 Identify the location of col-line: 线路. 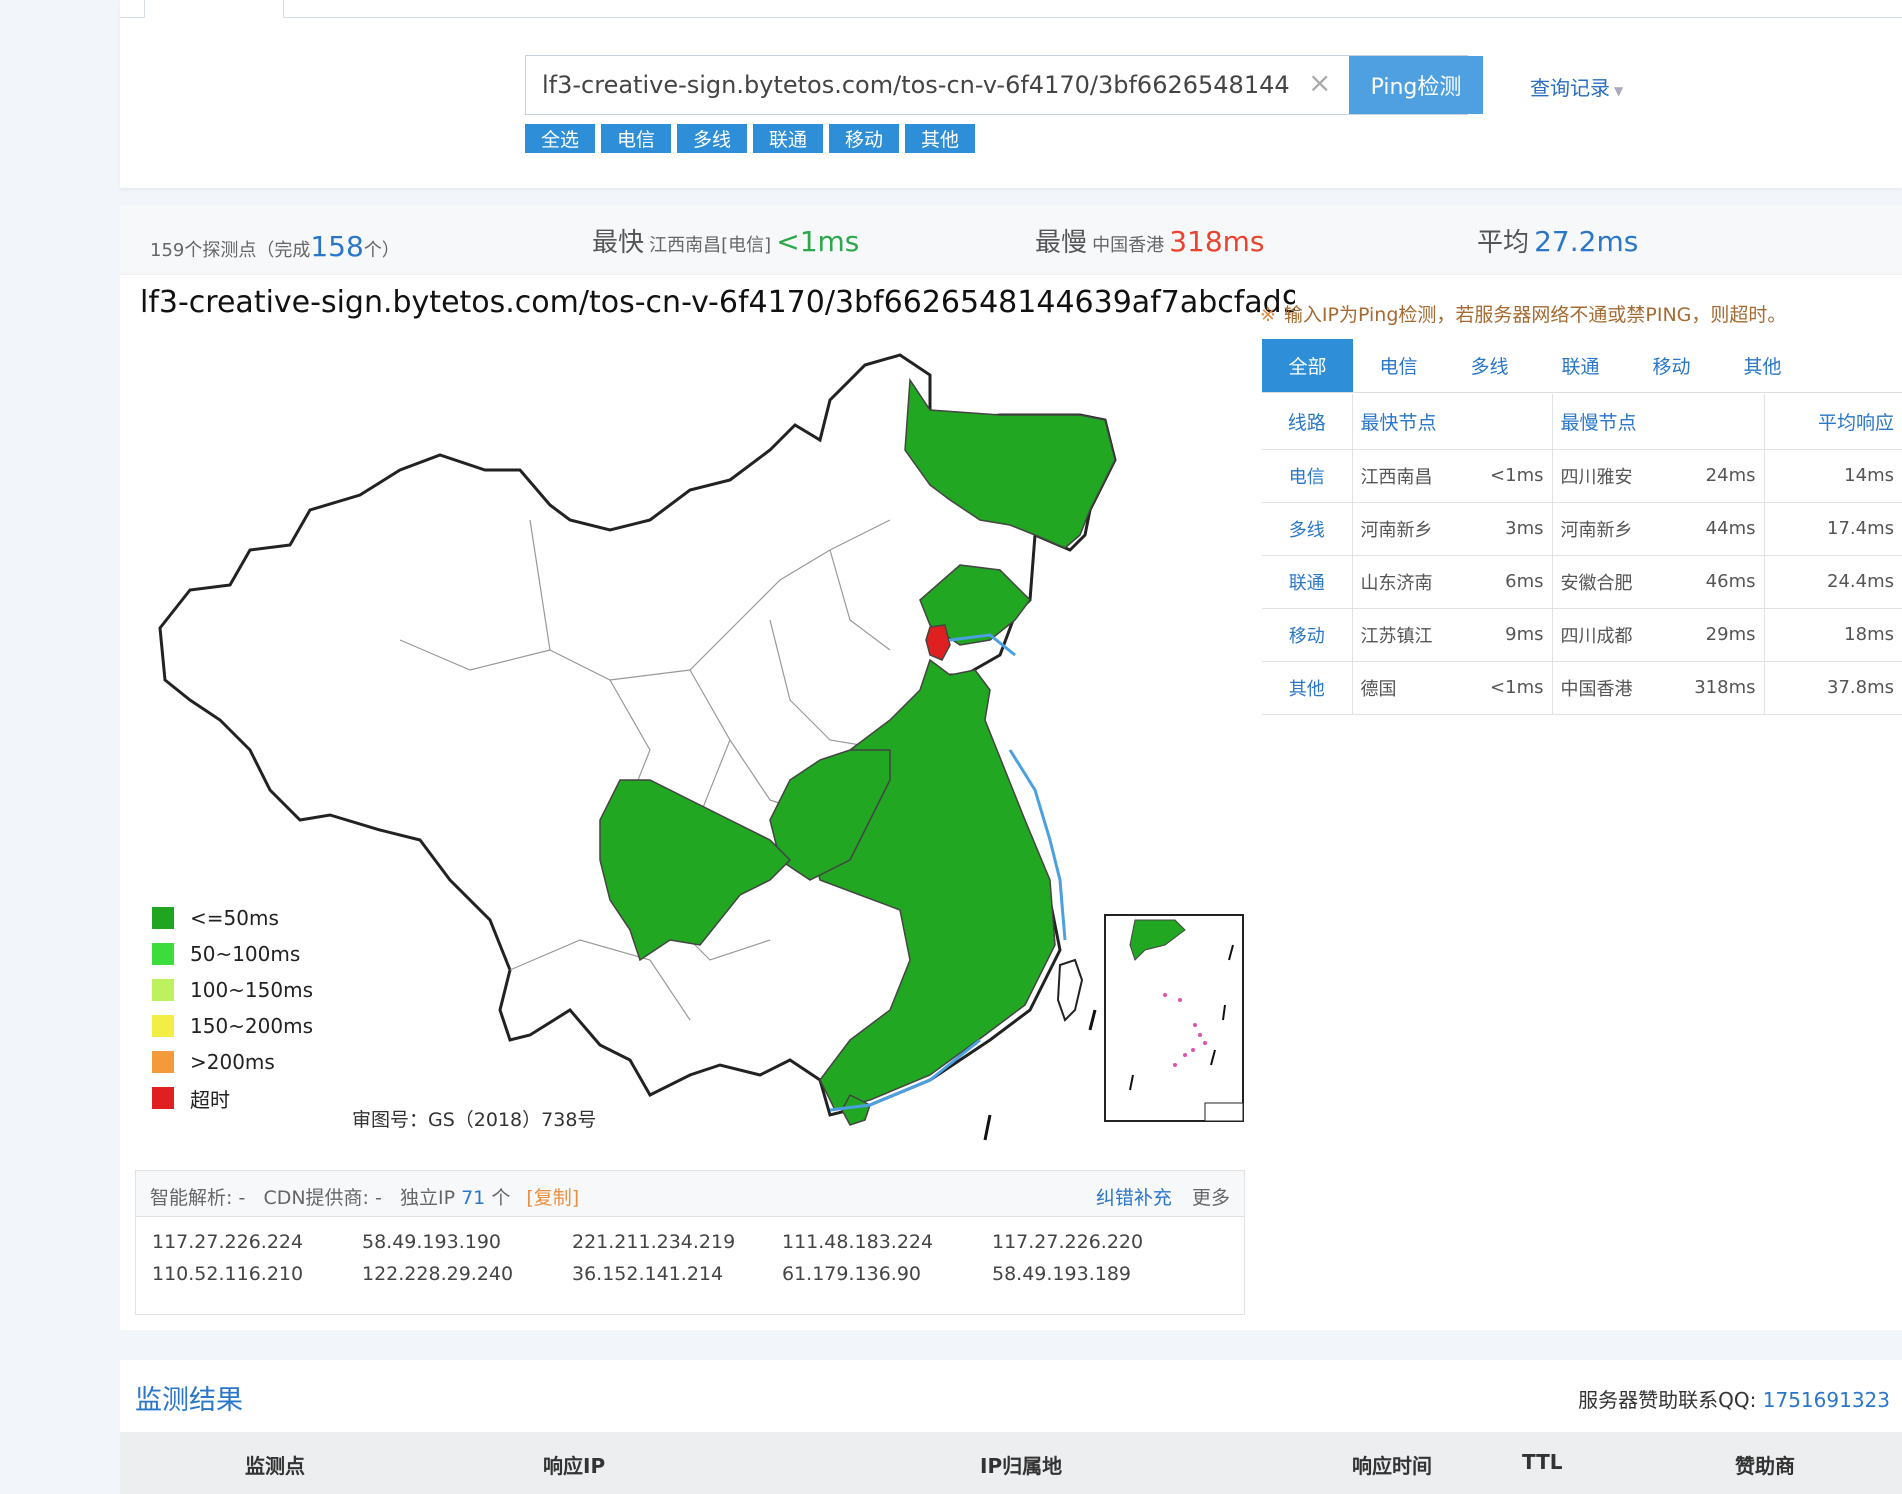
(1307, 422).